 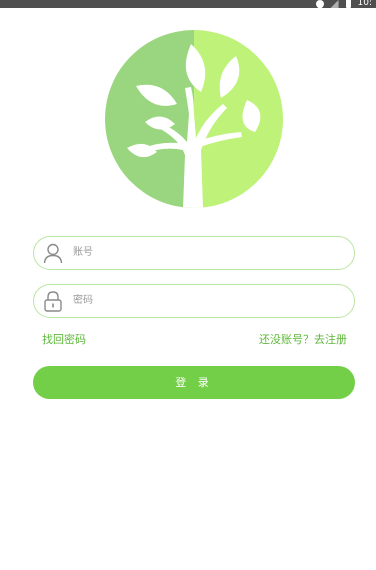 What do you see at coordinates (238, 119) in the screenshot?
I see `logo-right-half` at bounding box center [238, 119].